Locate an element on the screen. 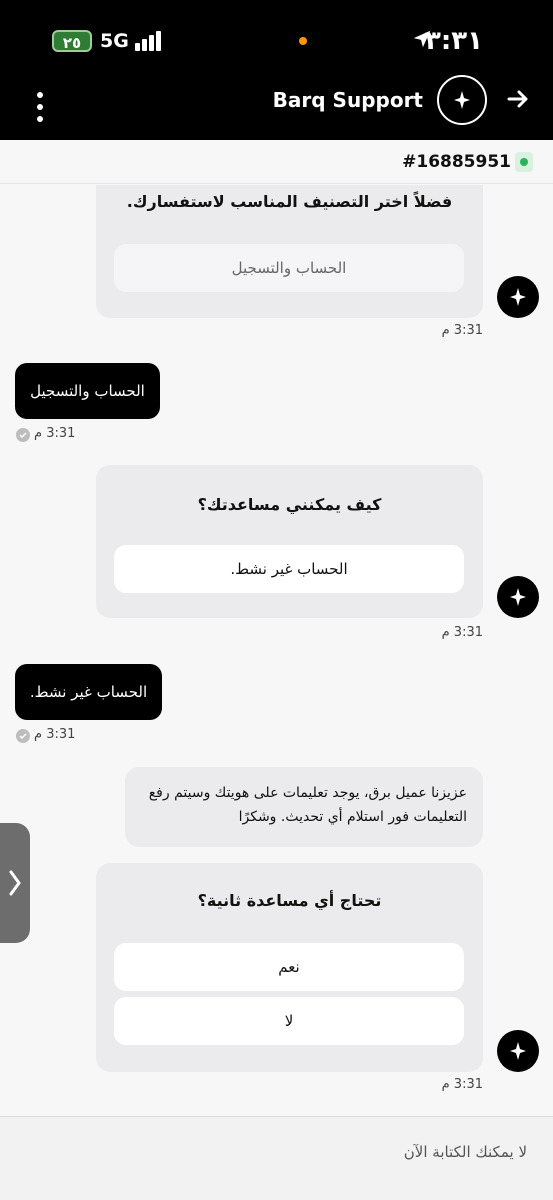 The height and width of the screenshot is (1200, 553). header-title: Barq Support is located at coordinates (347, 100).